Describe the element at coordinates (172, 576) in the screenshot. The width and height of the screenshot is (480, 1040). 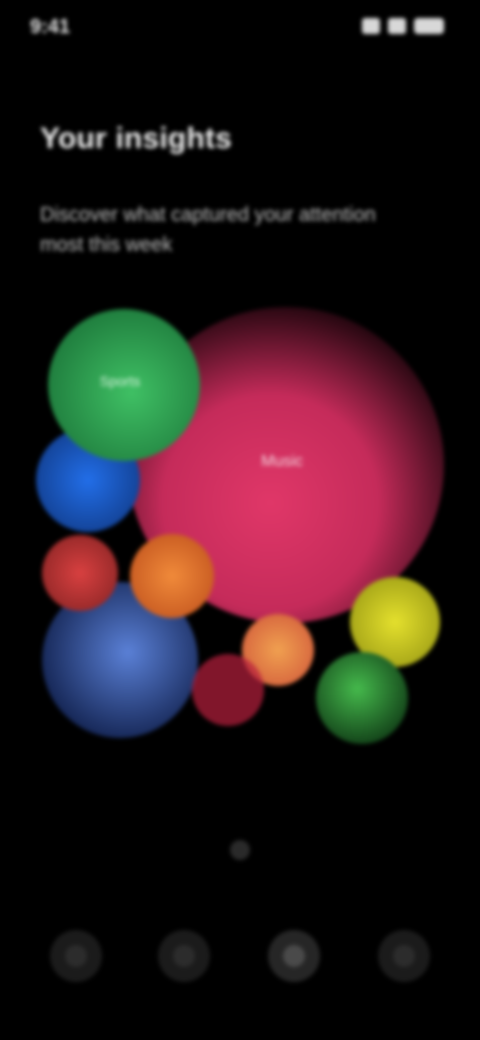
I see `bubble-orange` at that location.